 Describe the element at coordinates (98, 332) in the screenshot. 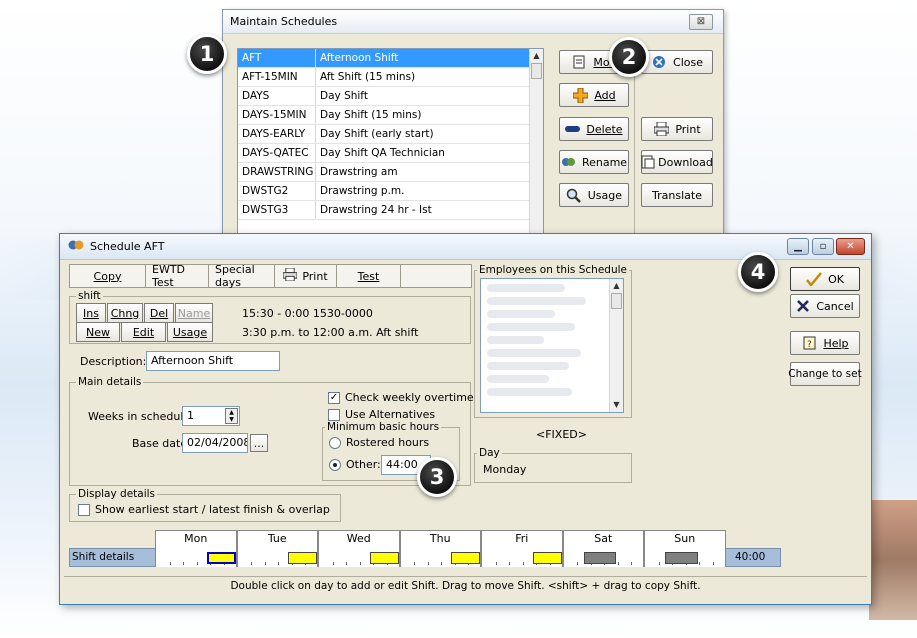

I see `new-button: New` at that location.